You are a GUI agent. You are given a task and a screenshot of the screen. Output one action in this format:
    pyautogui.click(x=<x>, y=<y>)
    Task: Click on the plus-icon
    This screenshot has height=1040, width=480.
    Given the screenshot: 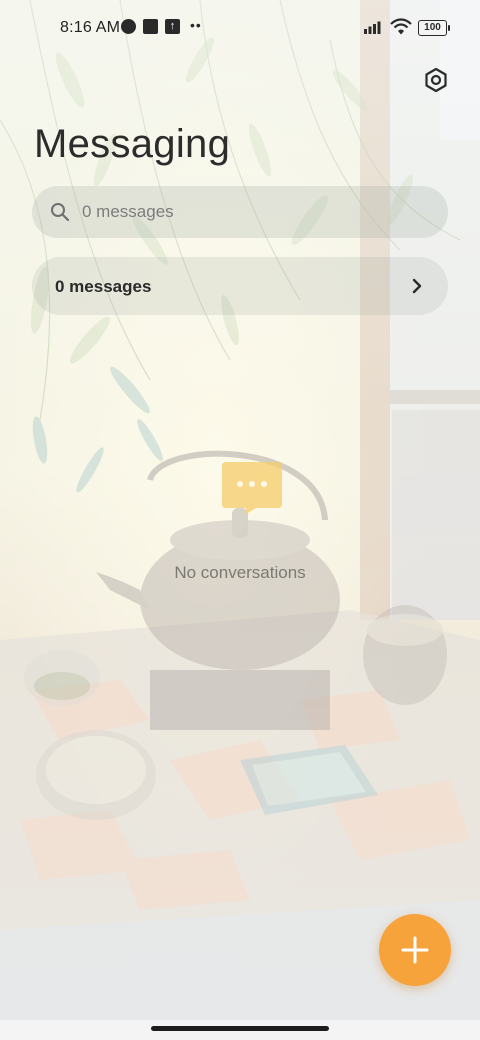 What is the action you would take?
    pyautogui.click(x=415, y=950)
    